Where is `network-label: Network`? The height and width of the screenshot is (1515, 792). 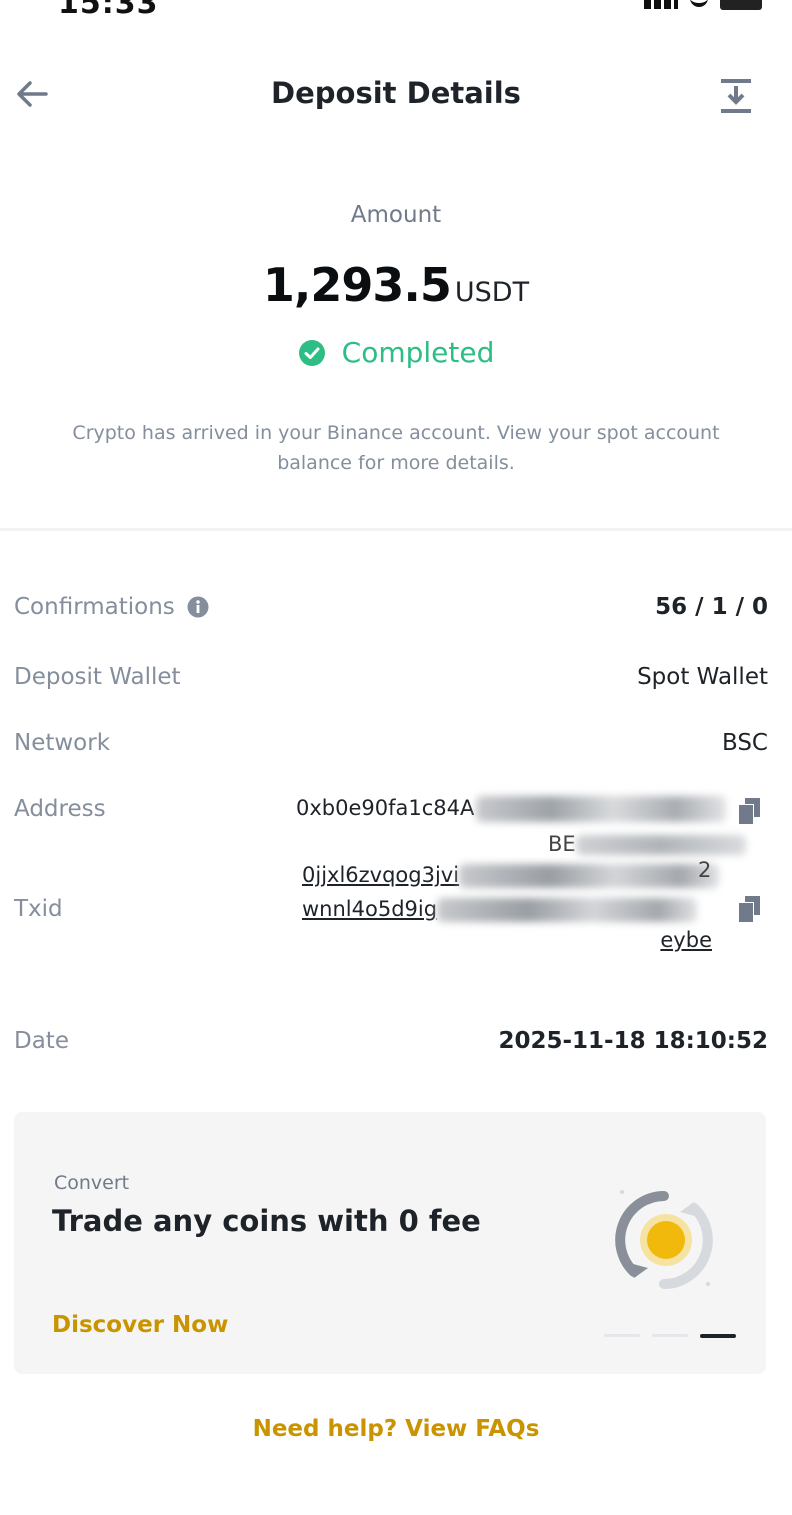
network-label: Network is located at coordinates (62, 743).